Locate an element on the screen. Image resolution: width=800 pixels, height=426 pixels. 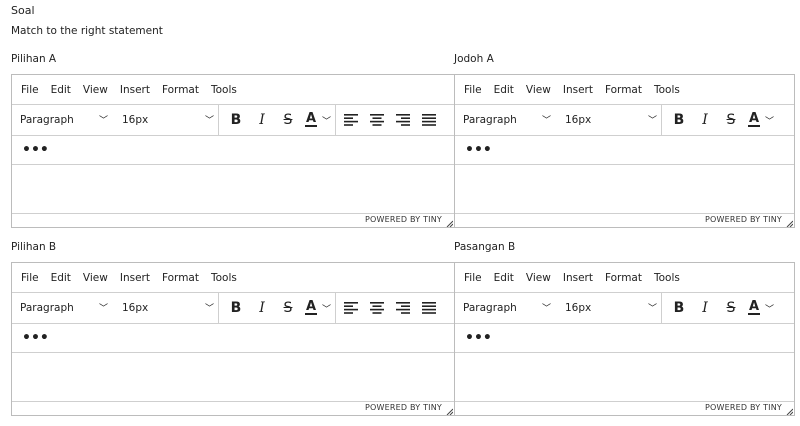
format-select-group: Paragraph ﹀ 16px ﹀ is located at coordinates (558, 120).